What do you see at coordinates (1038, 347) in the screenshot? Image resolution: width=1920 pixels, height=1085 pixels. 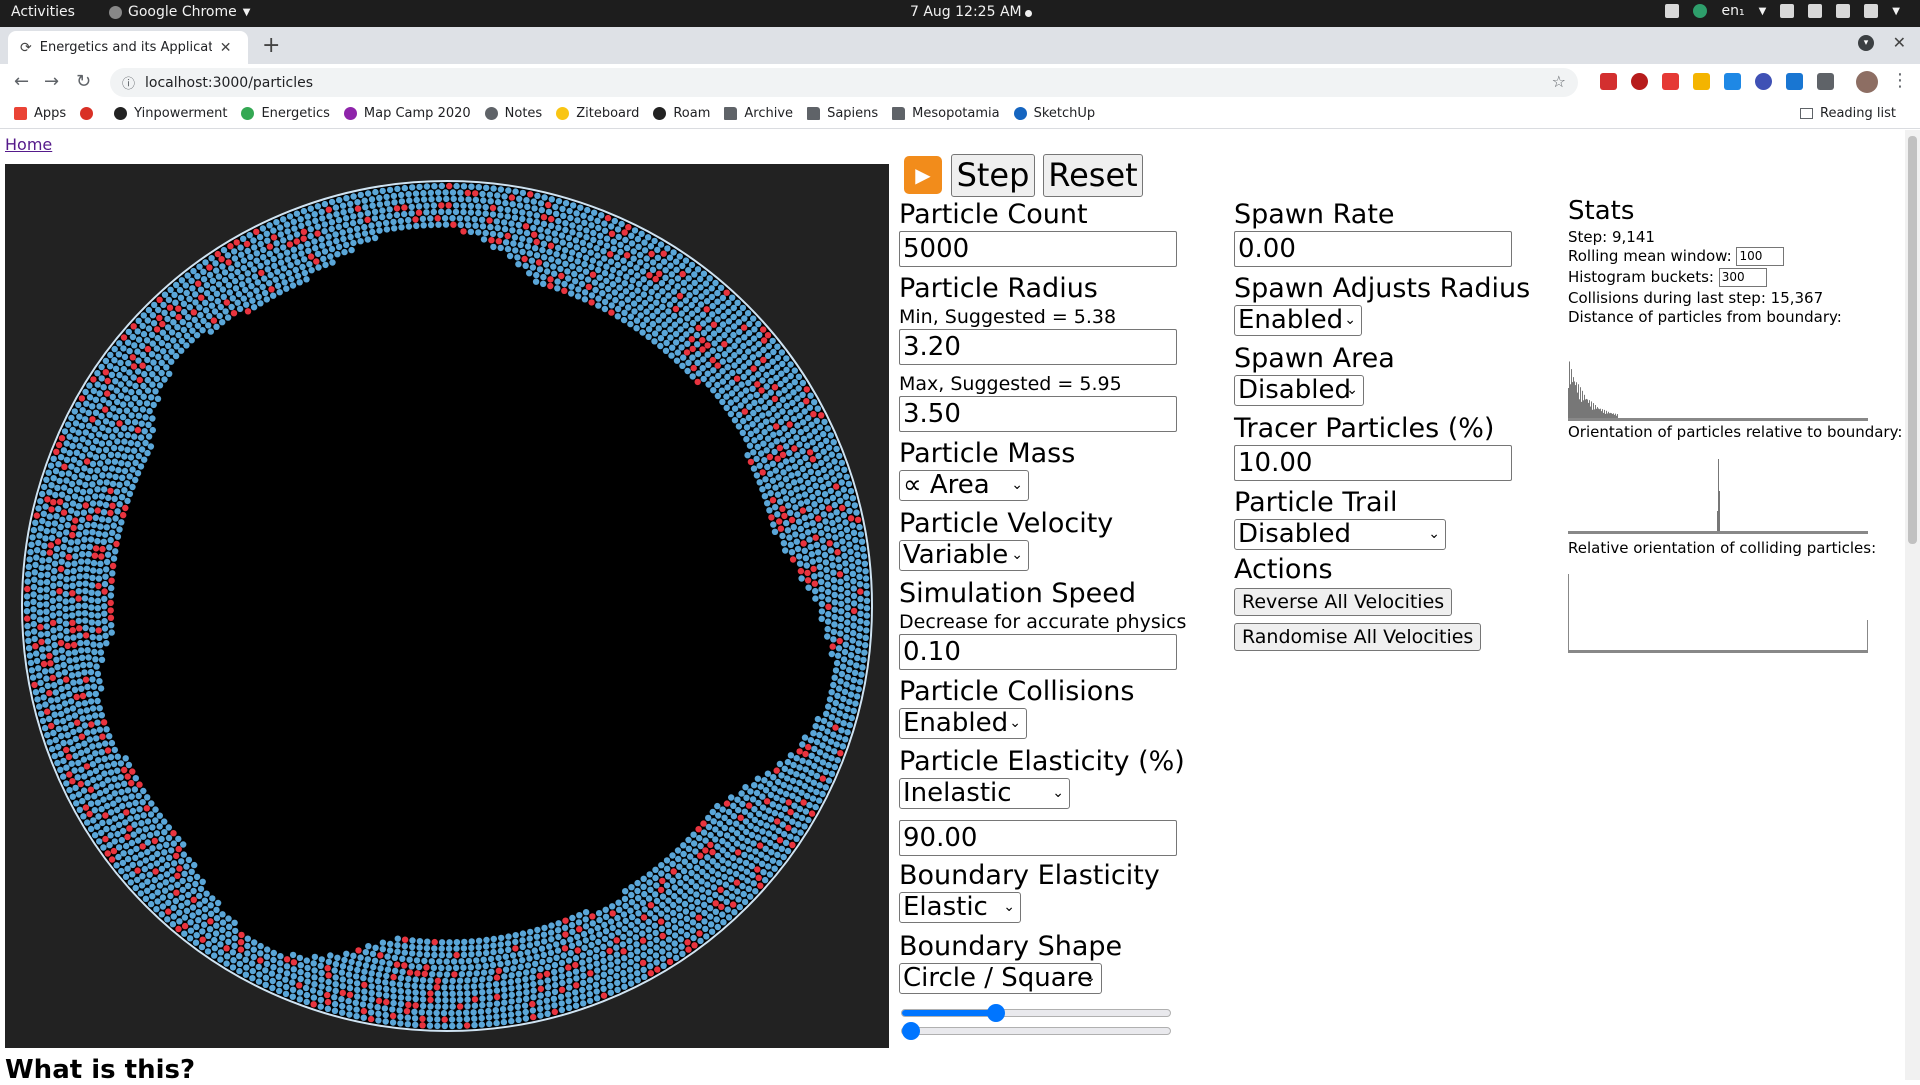 I see `radius-min-input: 3.20` at bounding box center [1038, 347].